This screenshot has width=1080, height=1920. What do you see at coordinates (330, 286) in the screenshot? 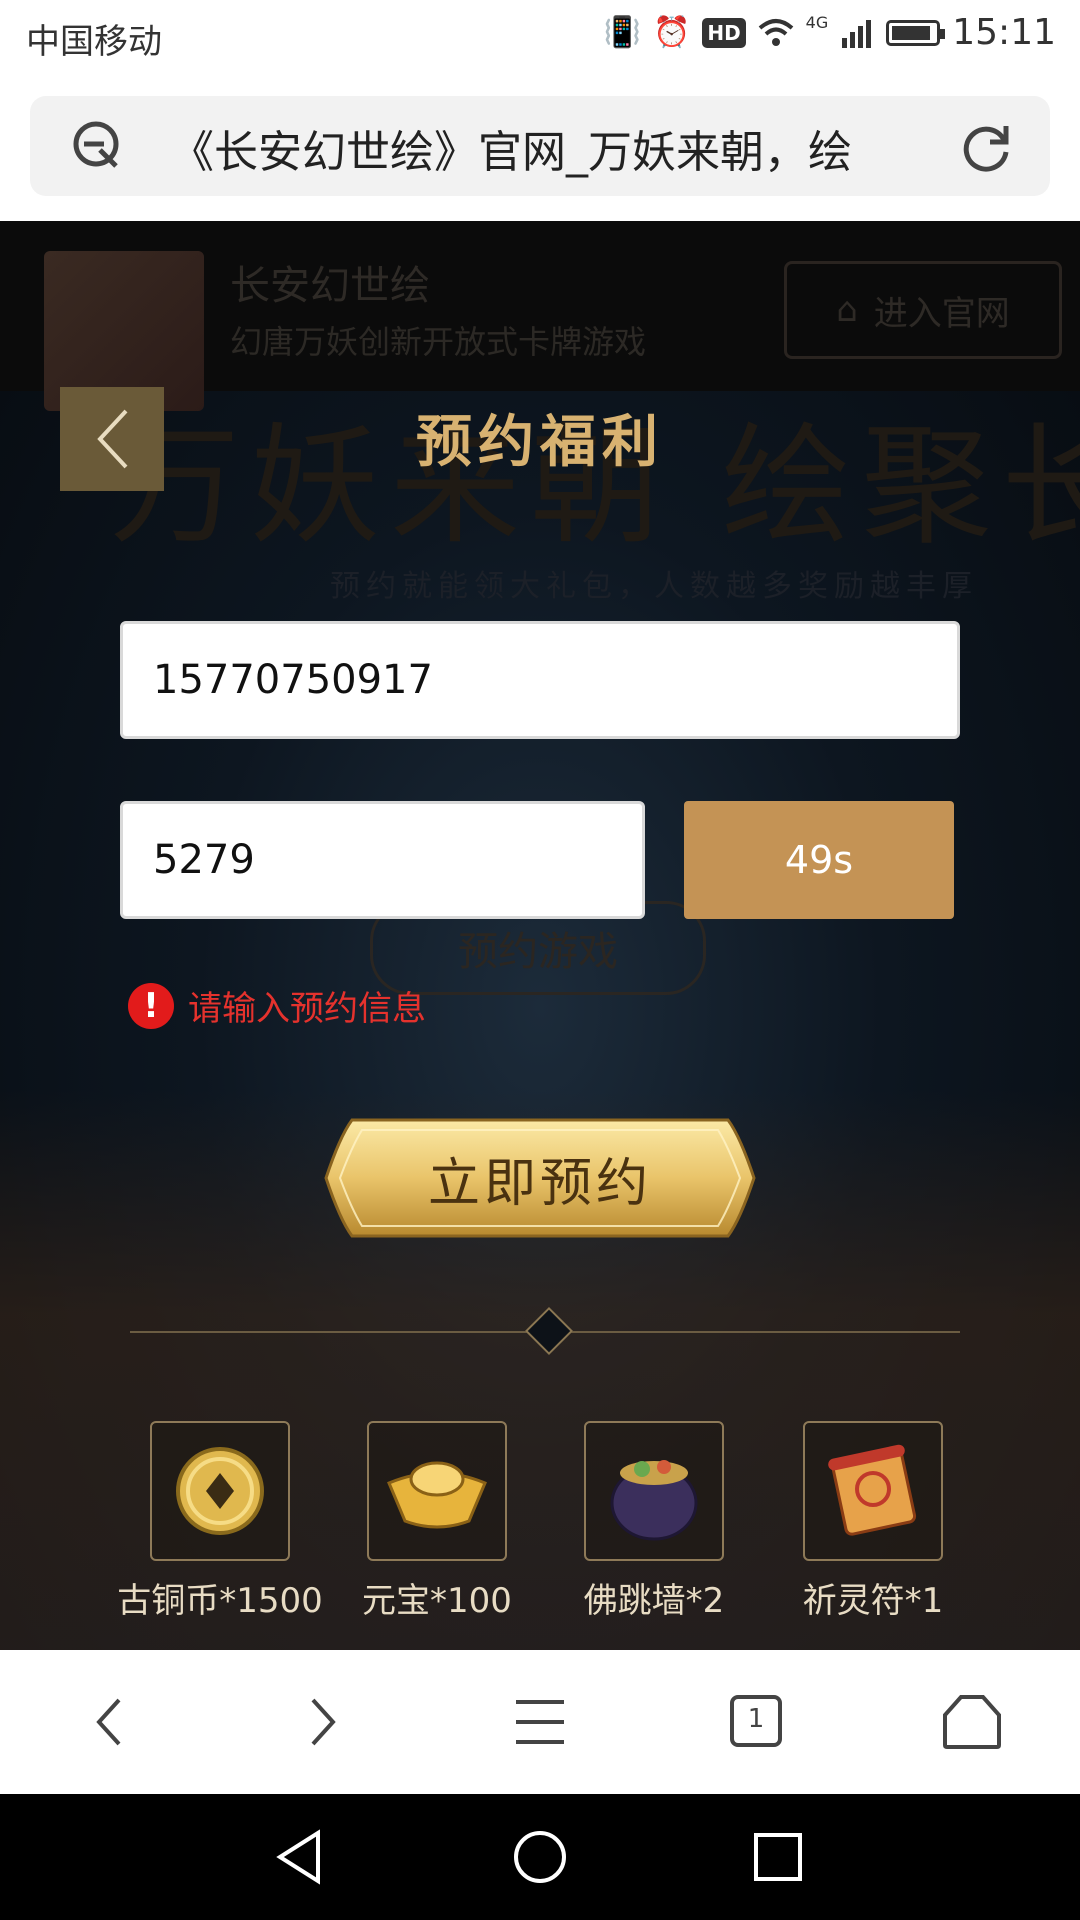
I see `app-name: 长安幻世绘` at bounding box center [330, 286].